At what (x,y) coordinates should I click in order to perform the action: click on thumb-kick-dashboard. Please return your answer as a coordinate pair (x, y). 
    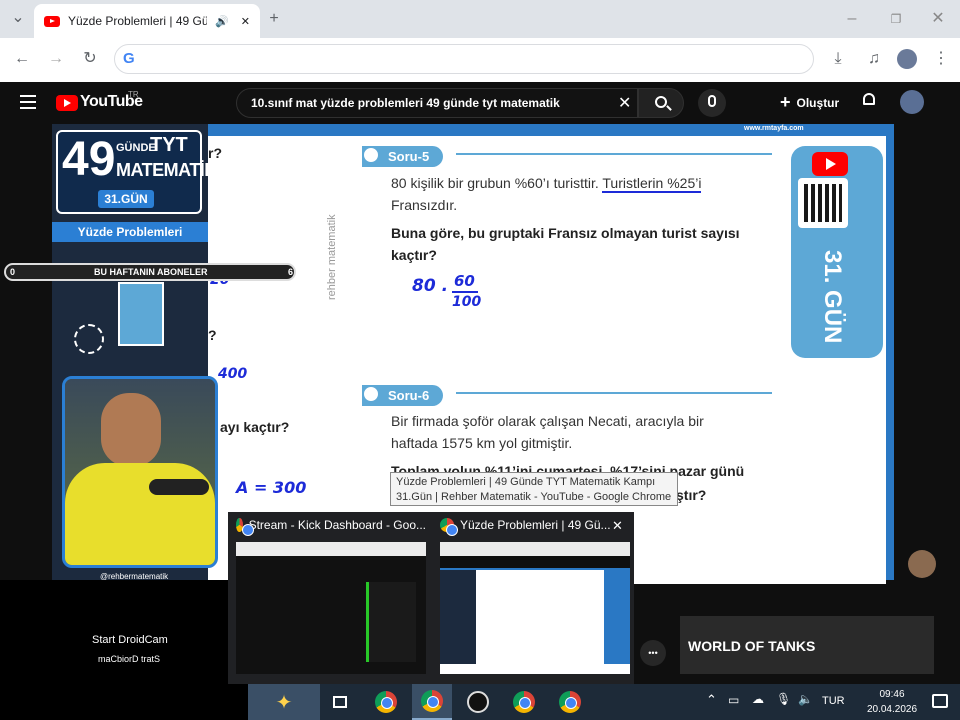
    Looking at the image, I should click on (331, 608).